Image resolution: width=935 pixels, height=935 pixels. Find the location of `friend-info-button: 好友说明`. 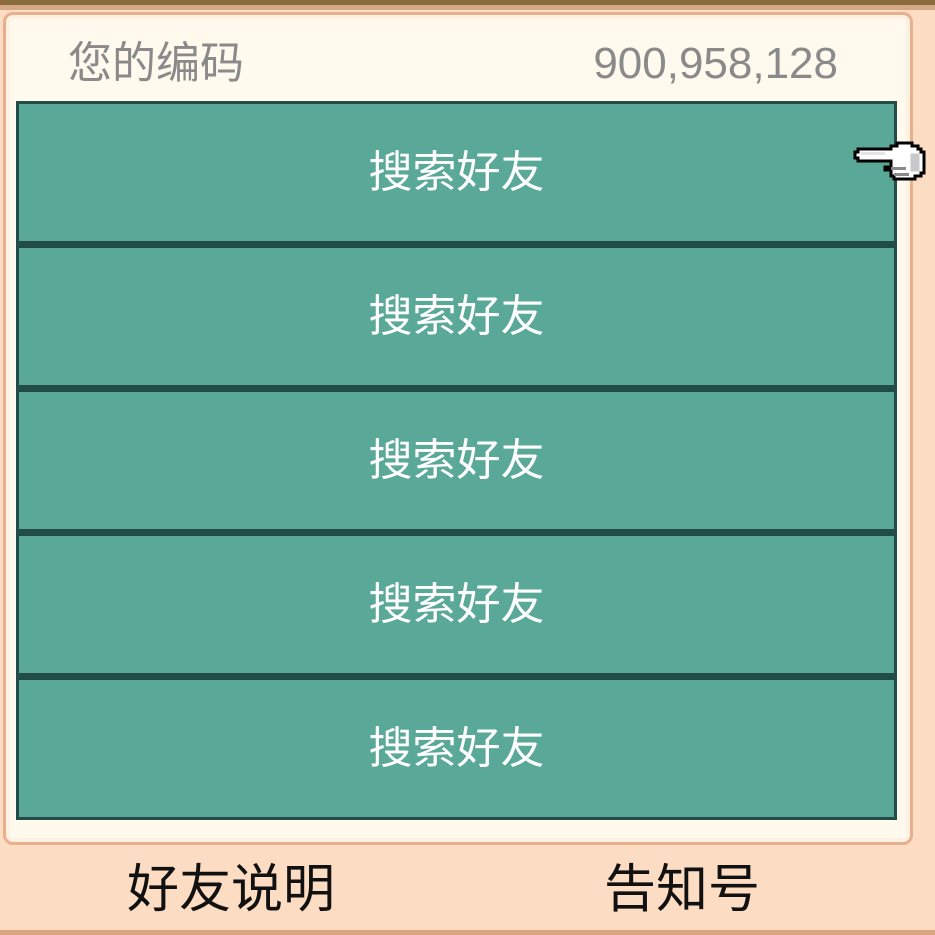

friend-info-button: 好友说明 is located at coordinates (231, 890).